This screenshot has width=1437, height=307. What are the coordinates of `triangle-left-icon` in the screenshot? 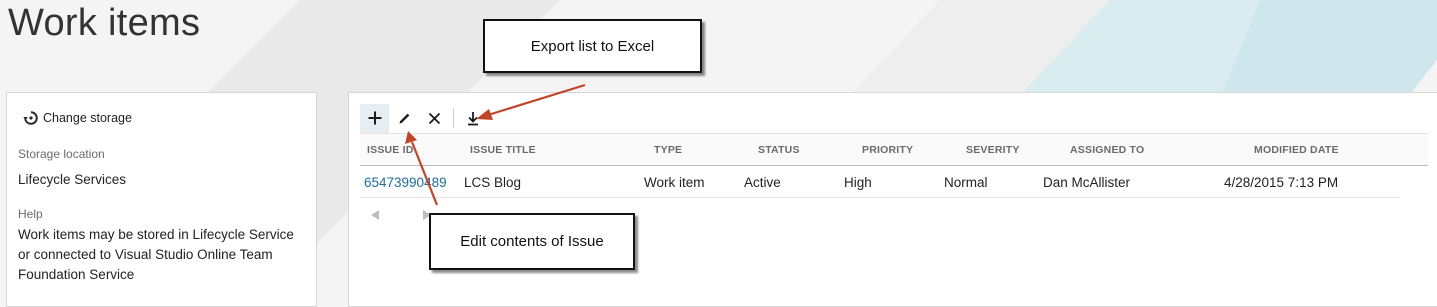 It's located at (375, 215).